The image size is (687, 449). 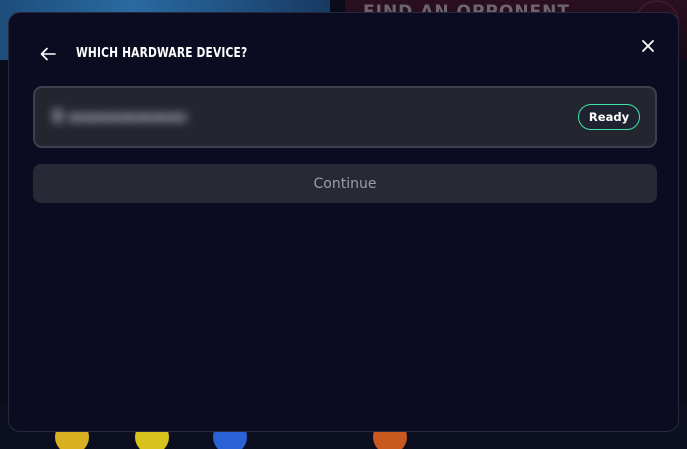 I want to click on close-icon, so click(x=648, y=46).